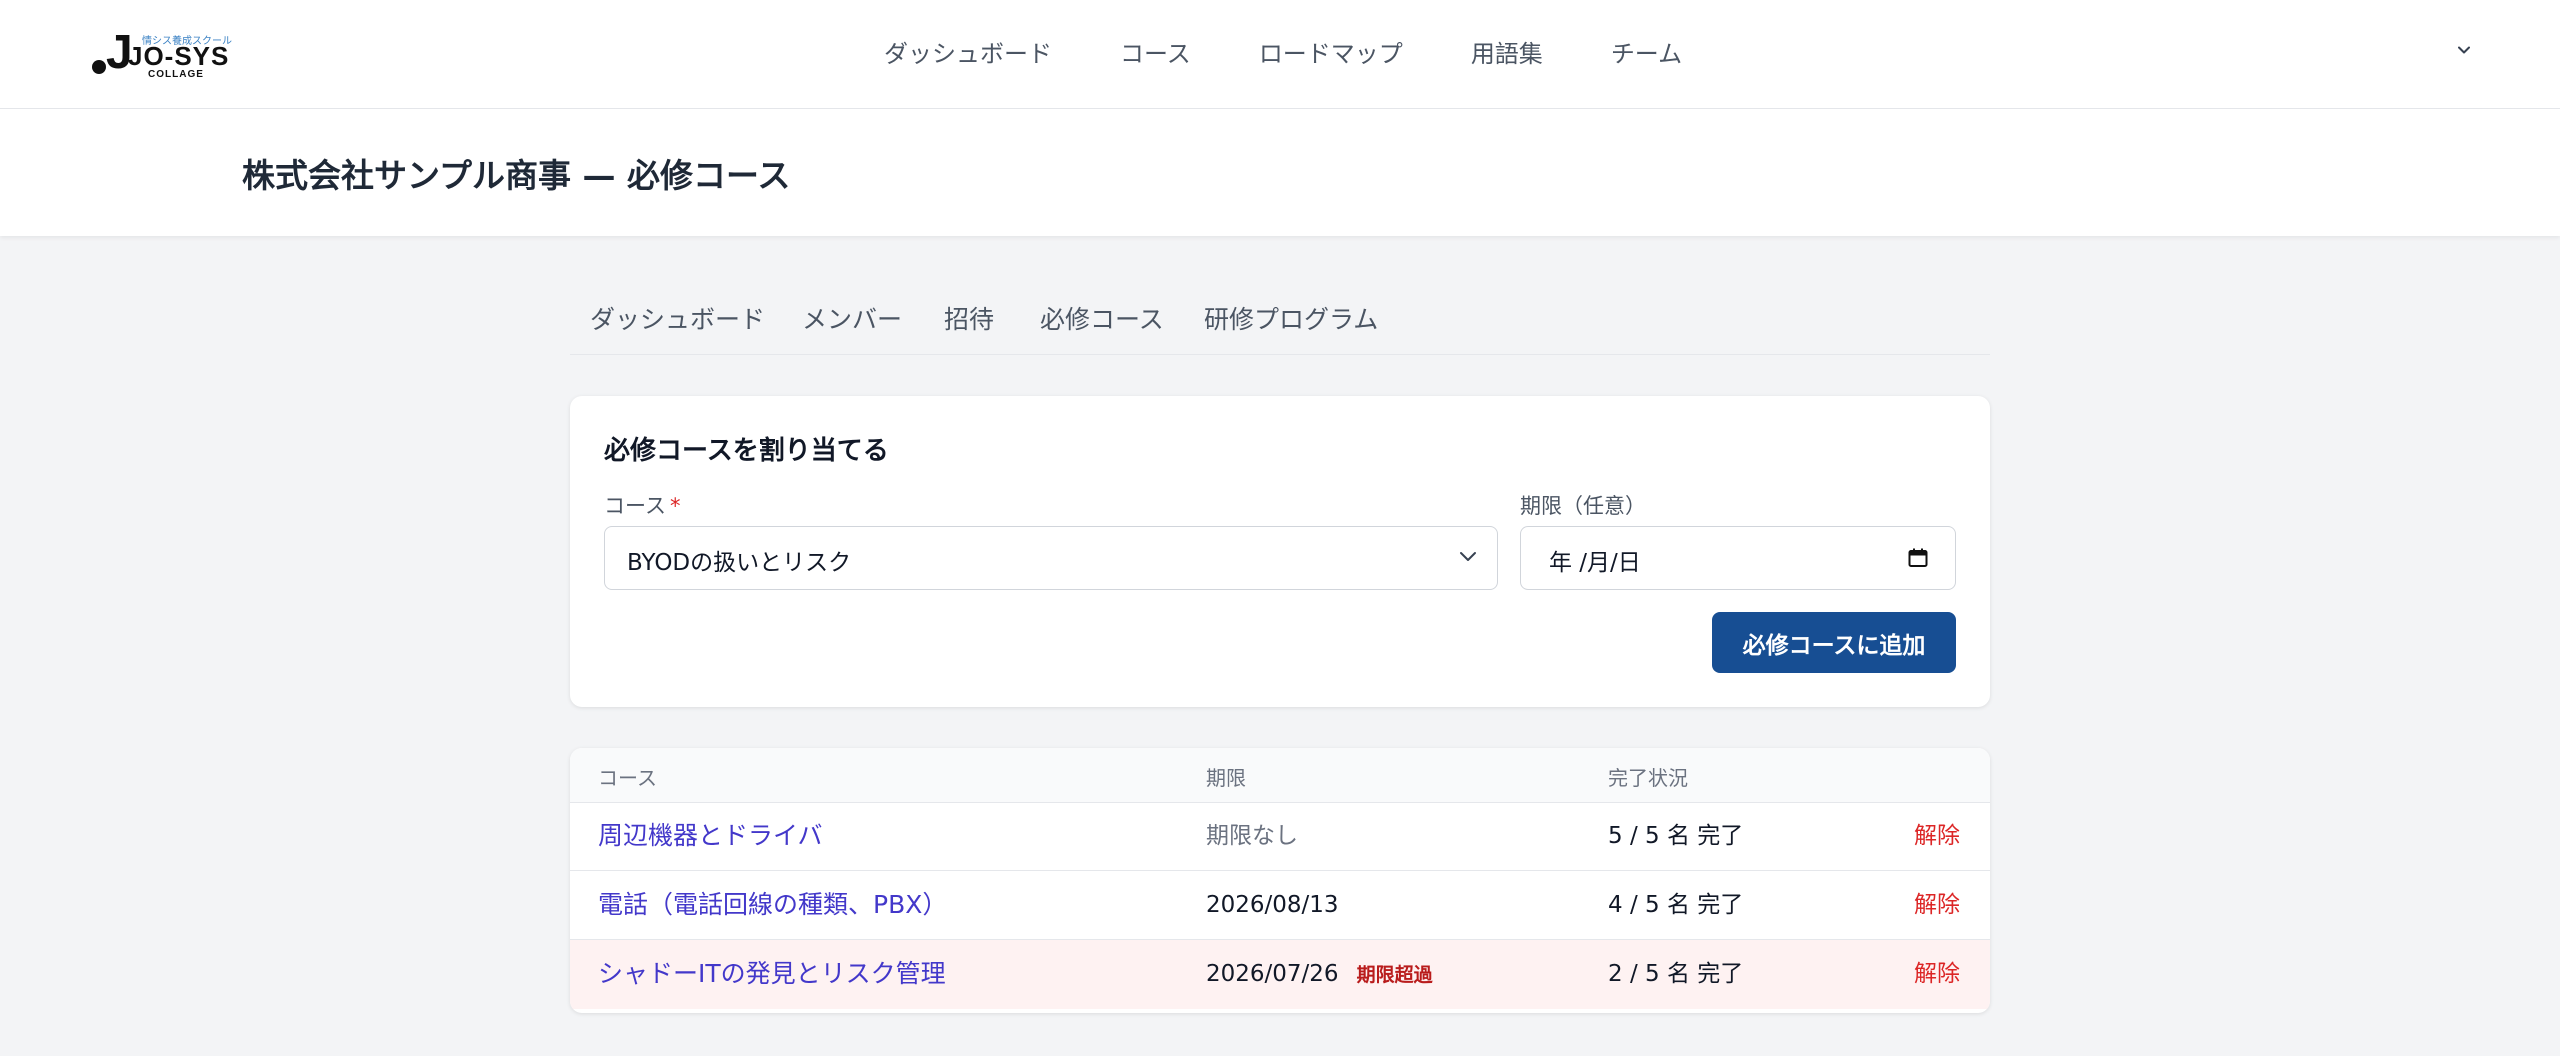 Image resolution: width=2560 pixels, height=1056 pixels. Describe the element at coordinates (1226, 778) in the screenshot. I see `column-header-deadline: 期限` at that location.